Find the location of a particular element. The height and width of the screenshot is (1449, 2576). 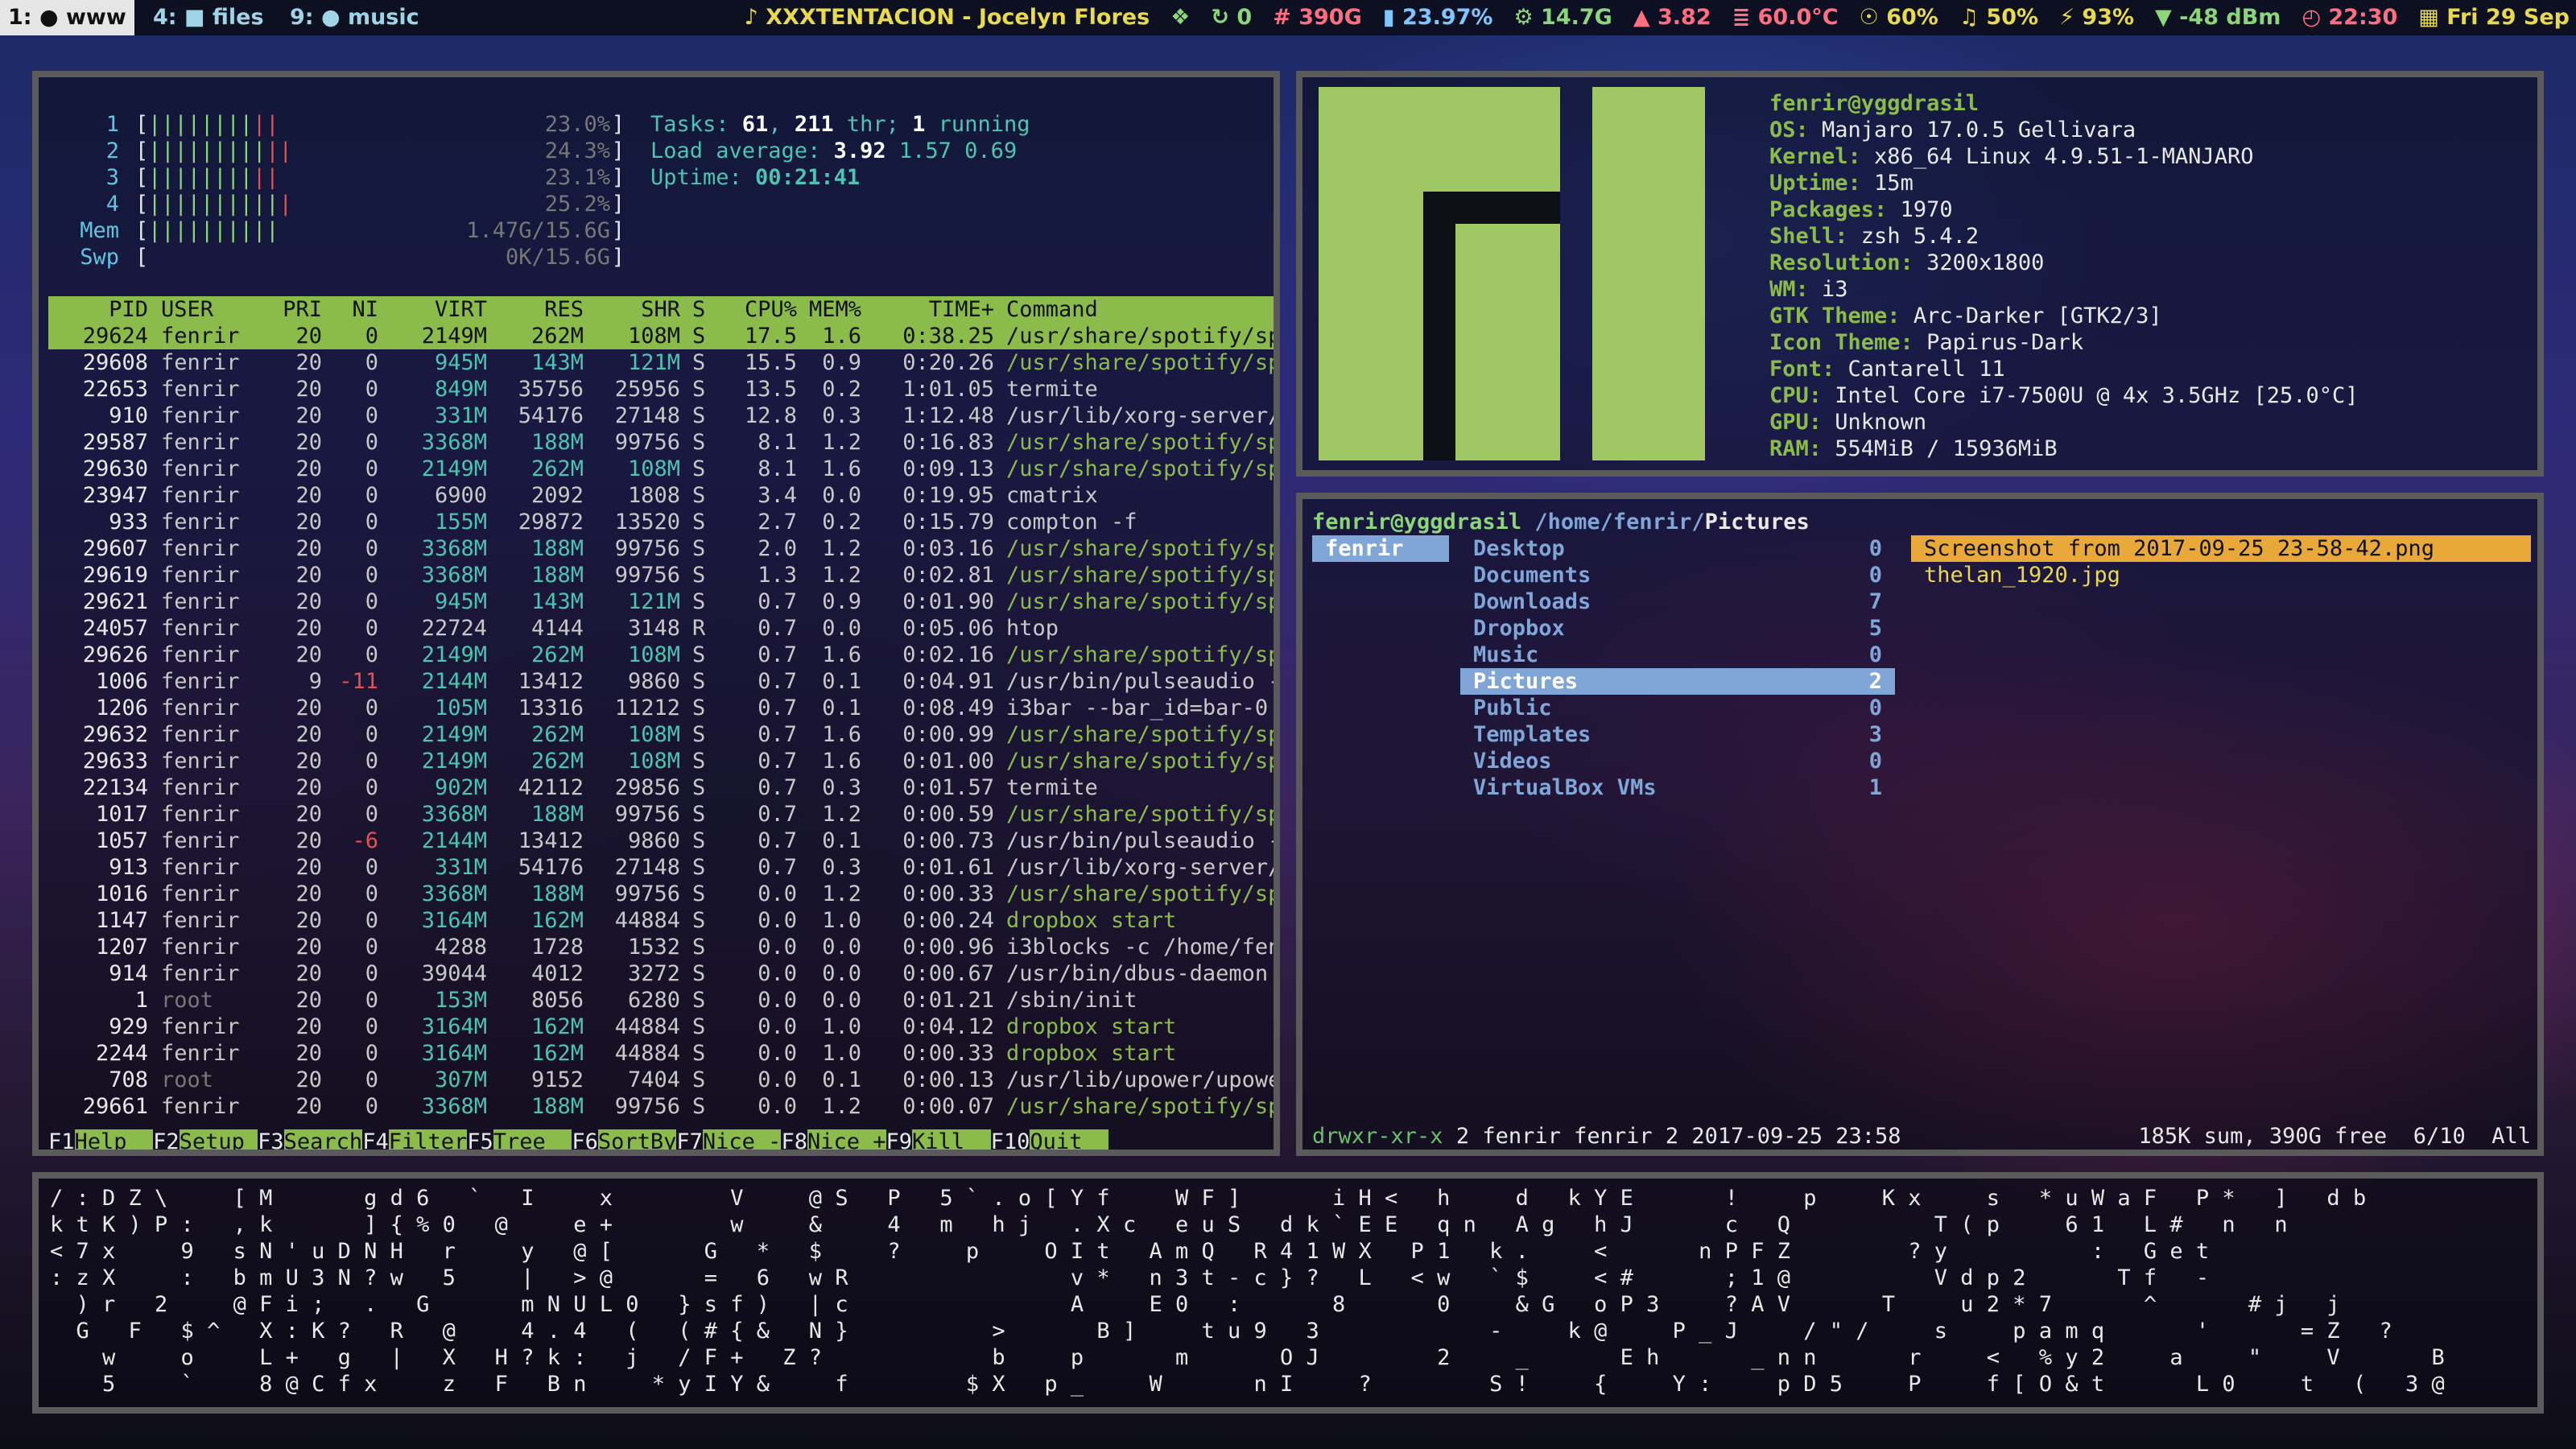

workspace-4-files: 4: ■ files is located at coordinates (208, 17).